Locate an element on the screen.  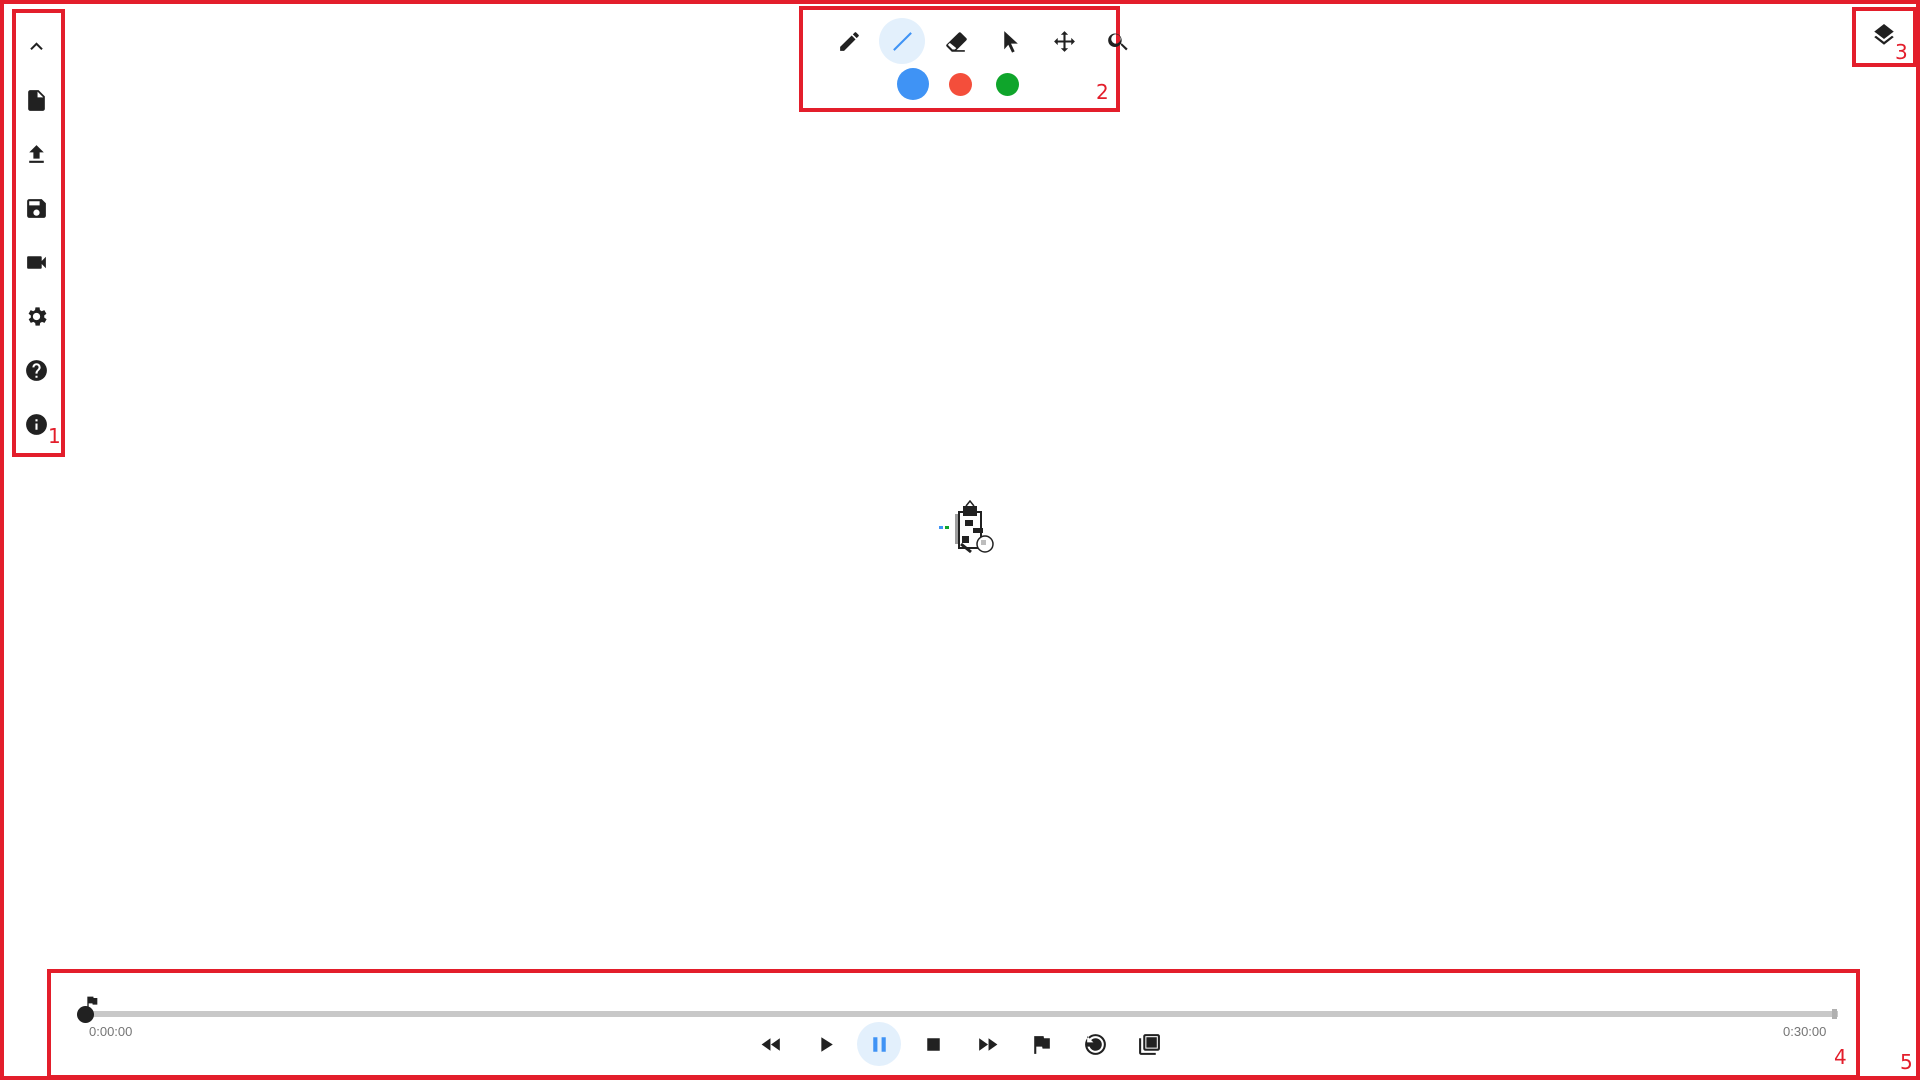
collapse-button is located at coordinates (36, 46).